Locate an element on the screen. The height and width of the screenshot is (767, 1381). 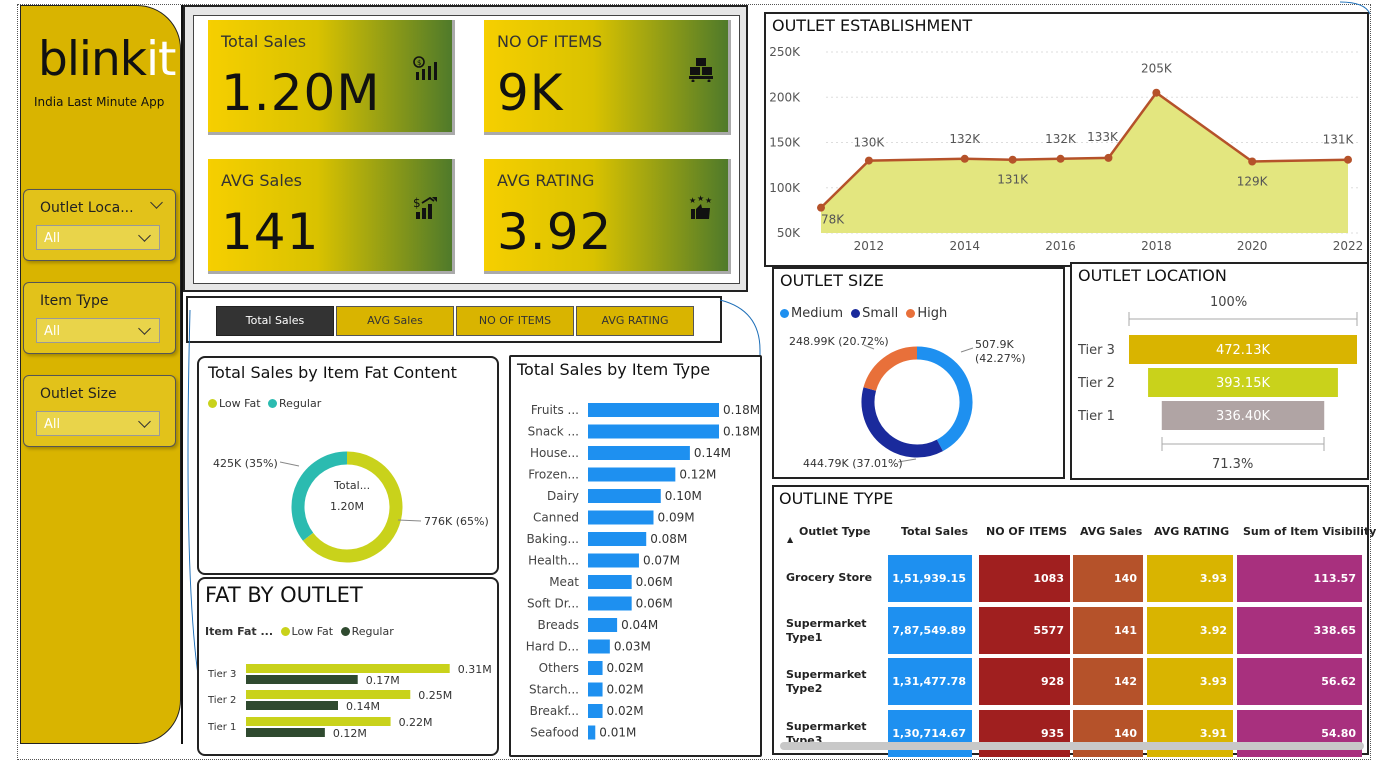
bar-data-label: 0.08M is located at coordinates (668, 539).